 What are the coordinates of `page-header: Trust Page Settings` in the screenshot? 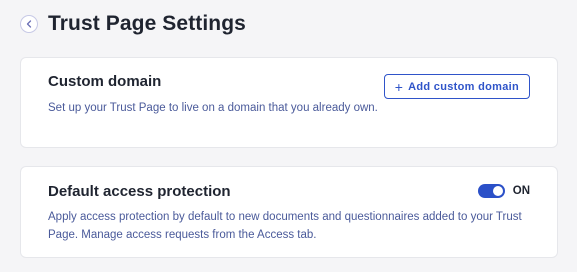 It's located at (133, 24).